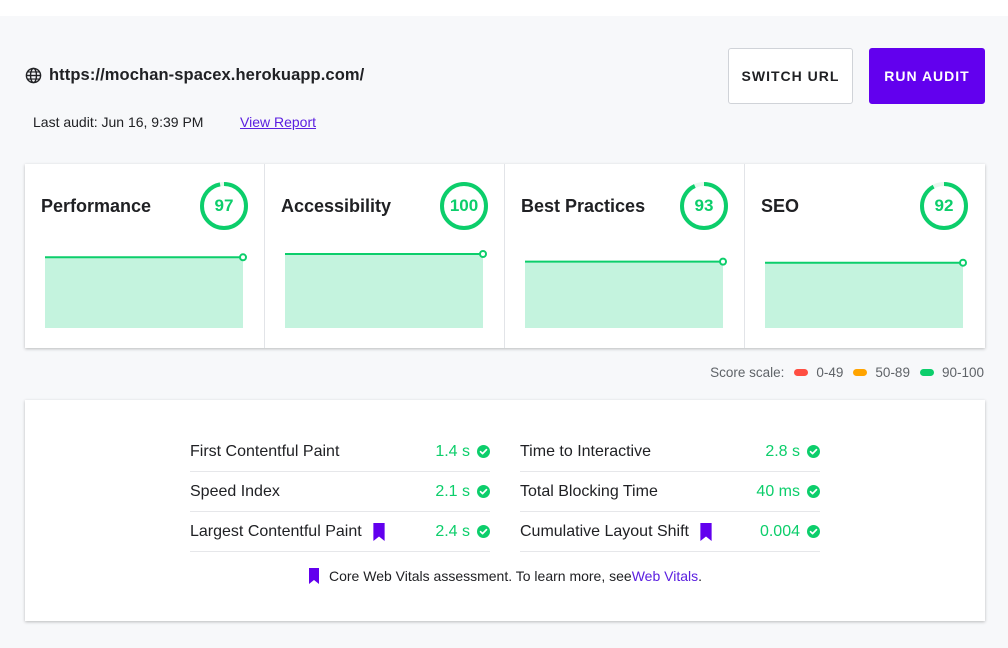 The width and height of the screenshot is (1008, 648). I want to click on score-accessibility: Accessibility 100, so click(385, 256).